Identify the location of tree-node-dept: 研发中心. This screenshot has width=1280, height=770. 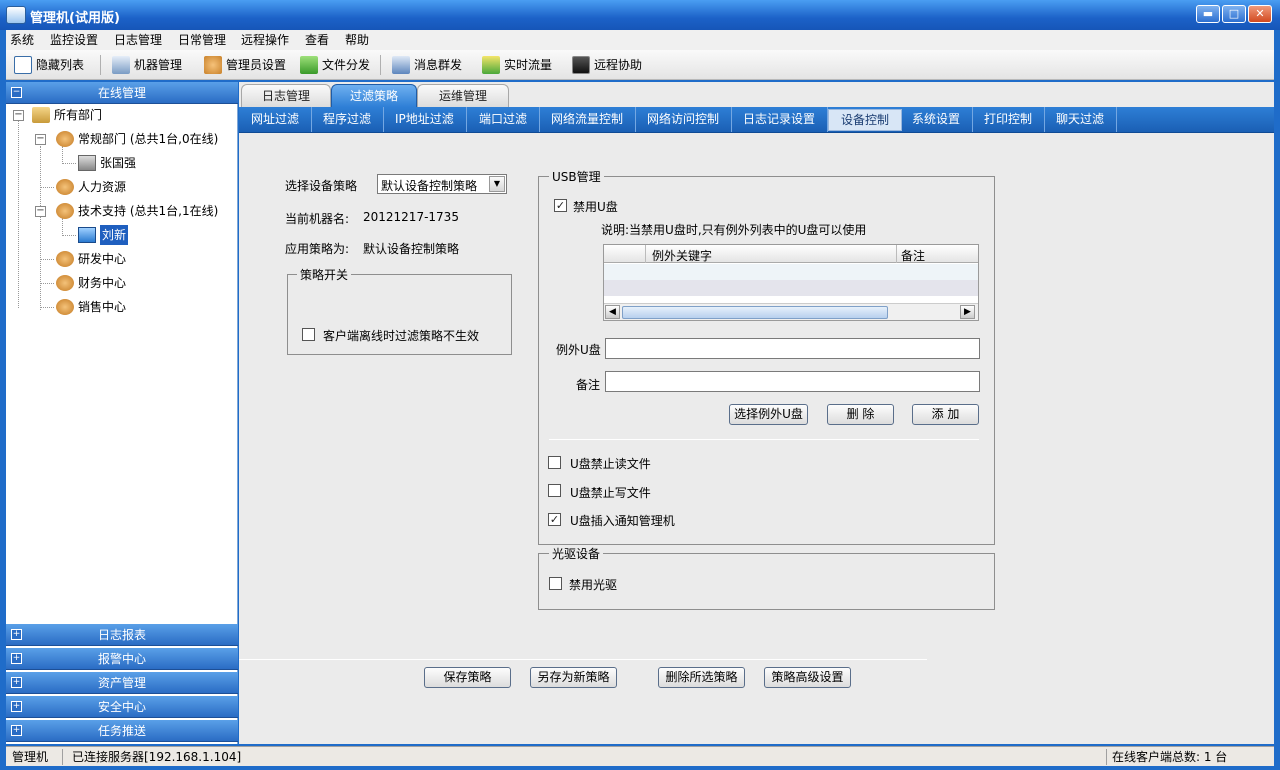
(91, 259).